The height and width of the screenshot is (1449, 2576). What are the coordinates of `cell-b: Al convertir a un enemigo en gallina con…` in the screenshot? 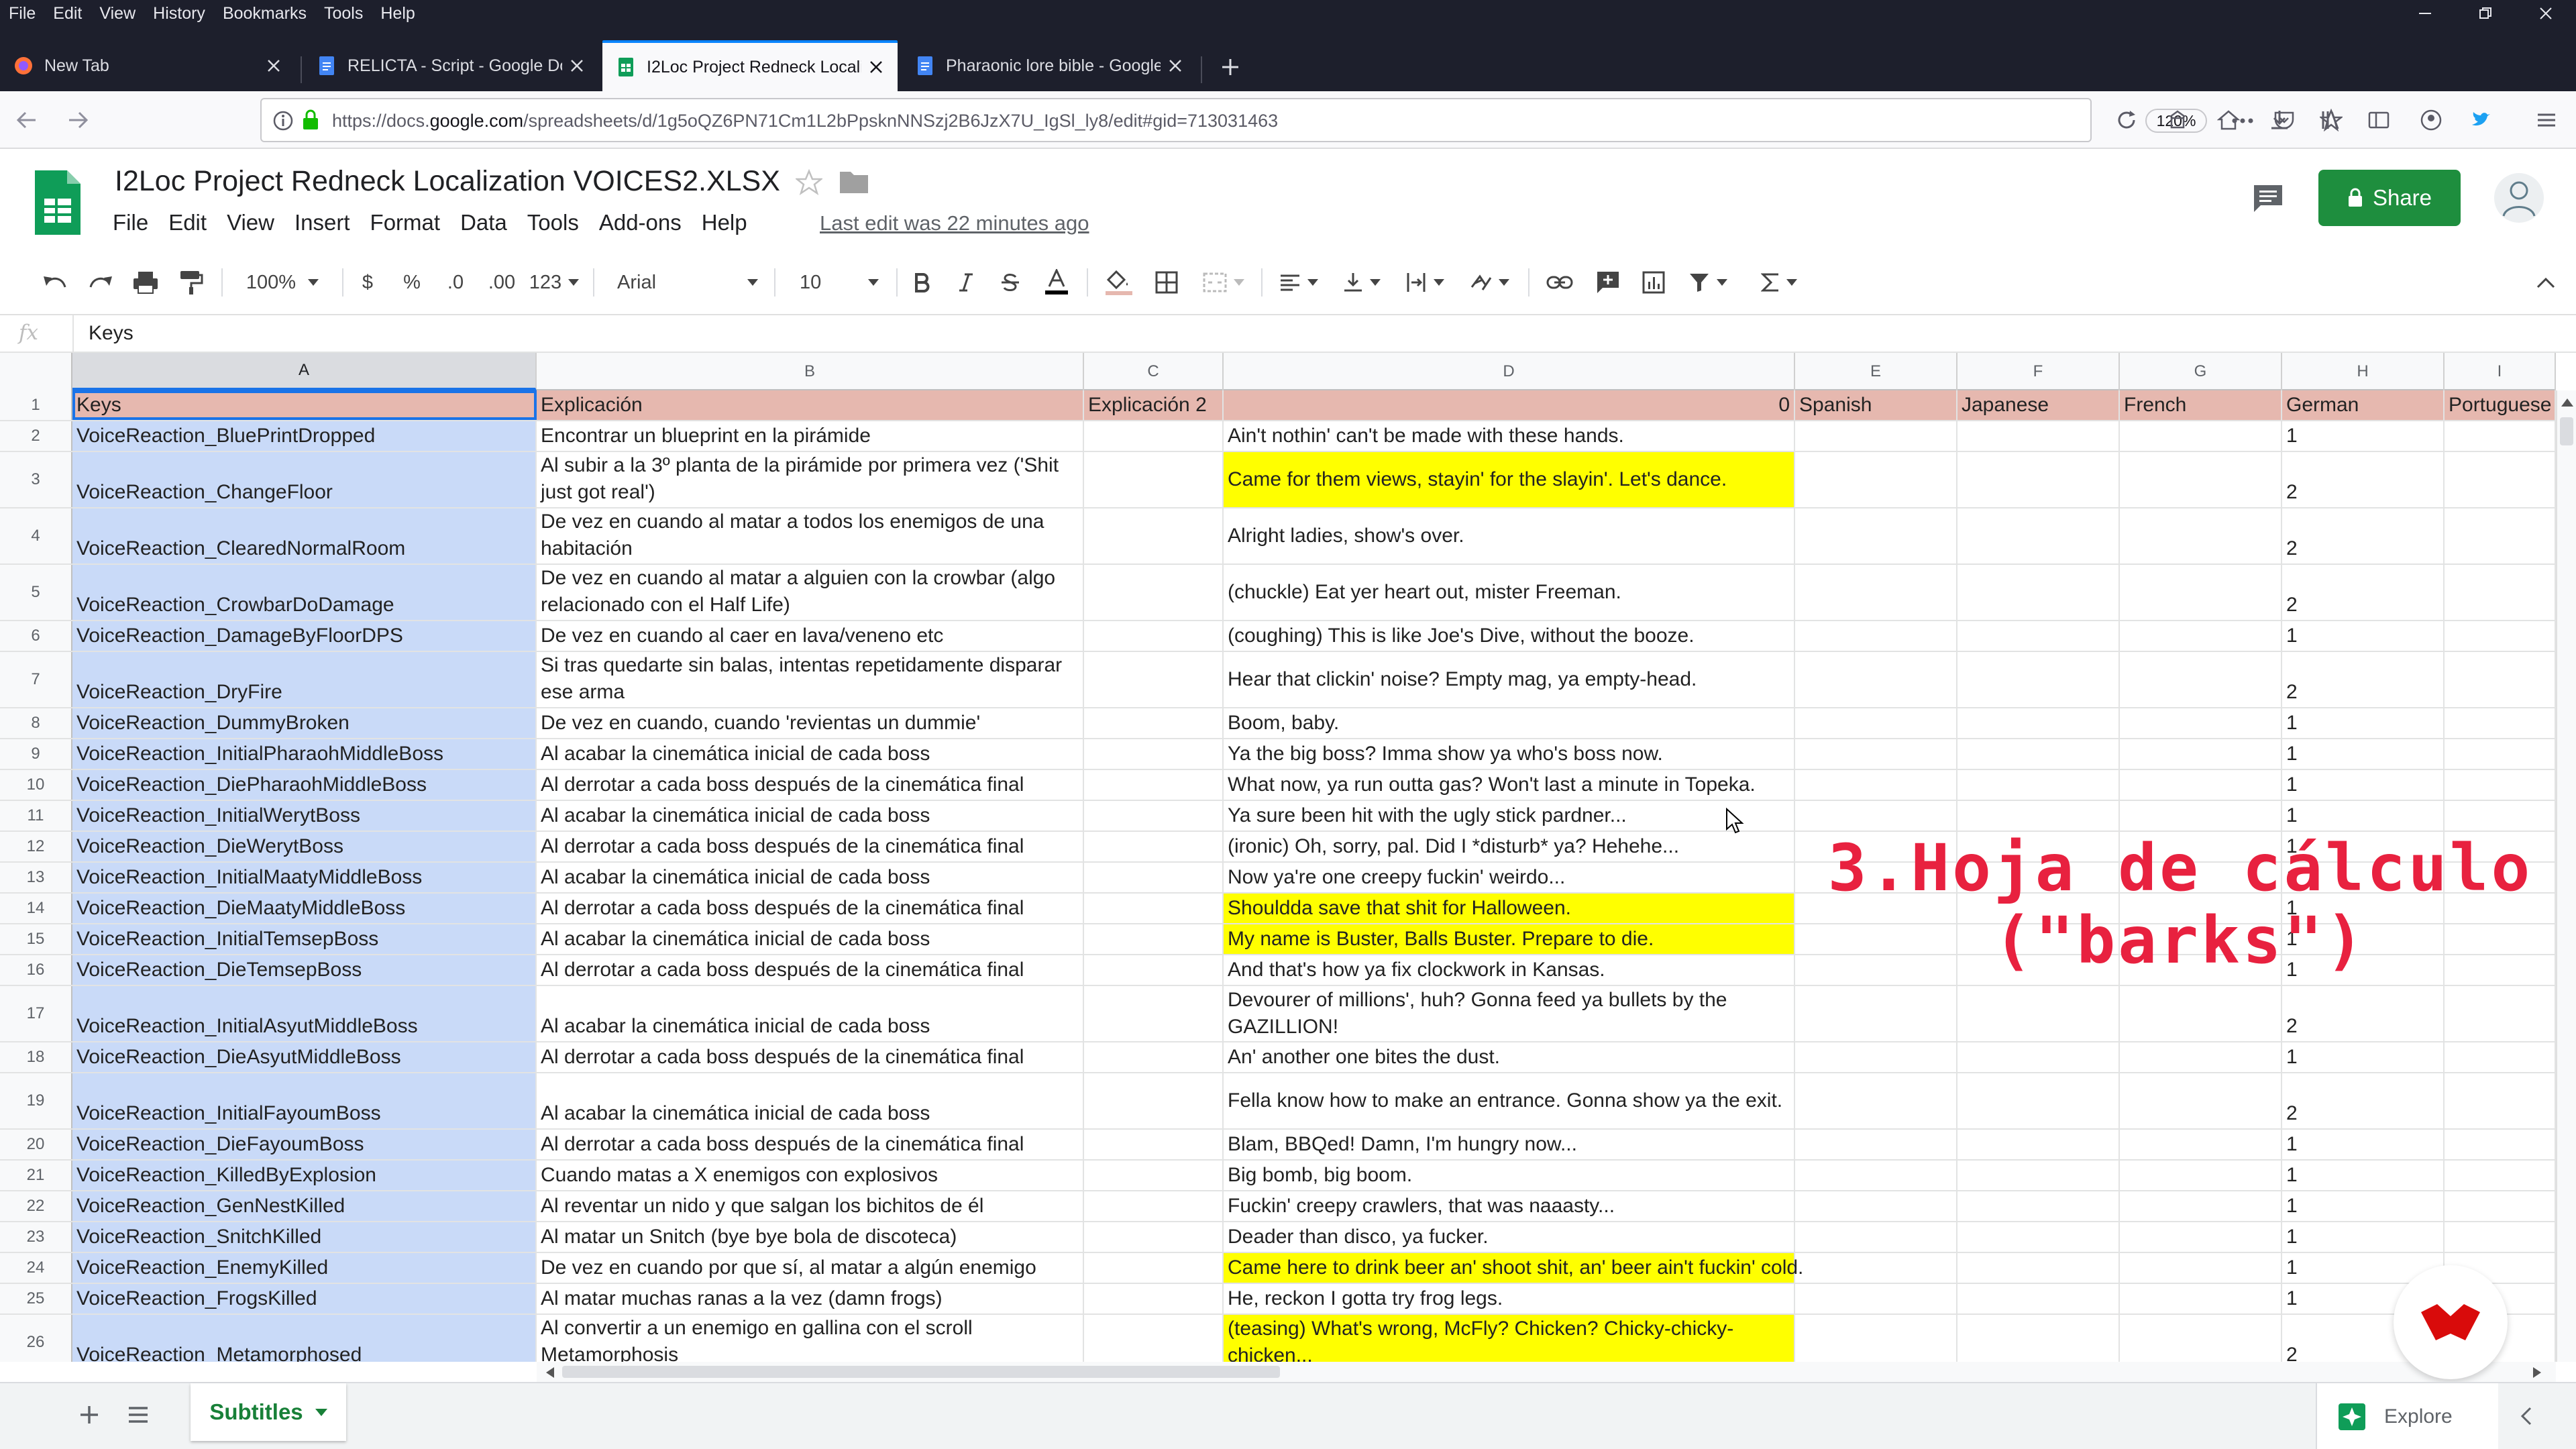 It's located at (810, 1338).